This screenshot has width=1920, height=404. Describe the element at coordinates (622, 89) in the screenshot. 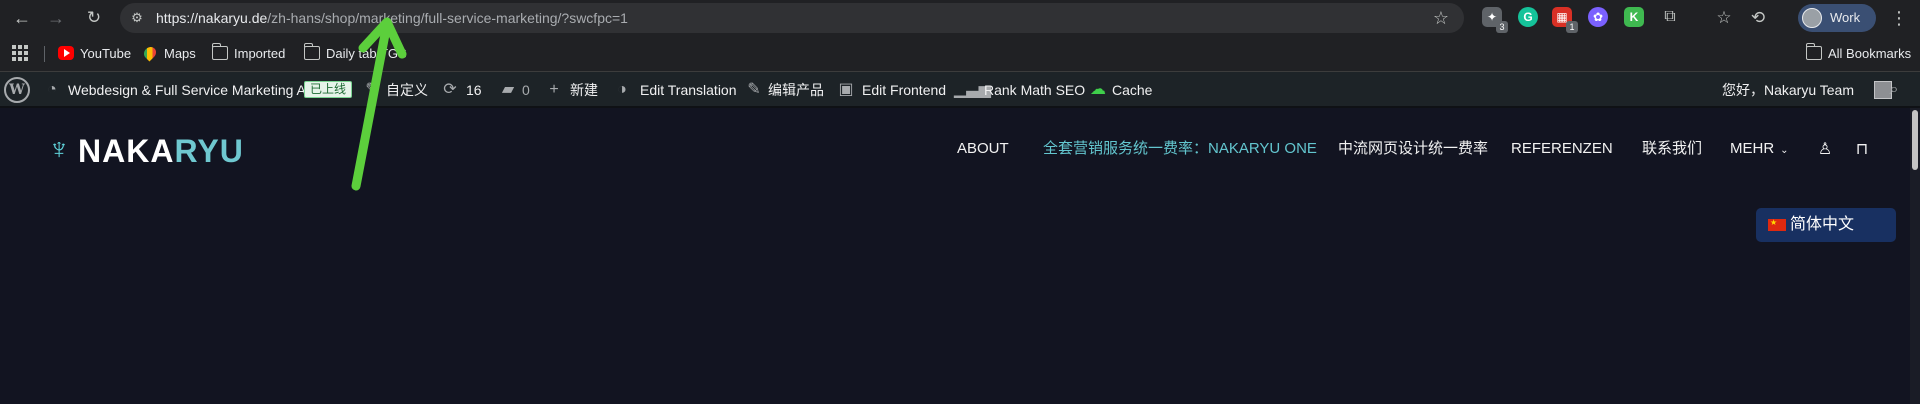

I see `translation-icon: ◑` at that location.